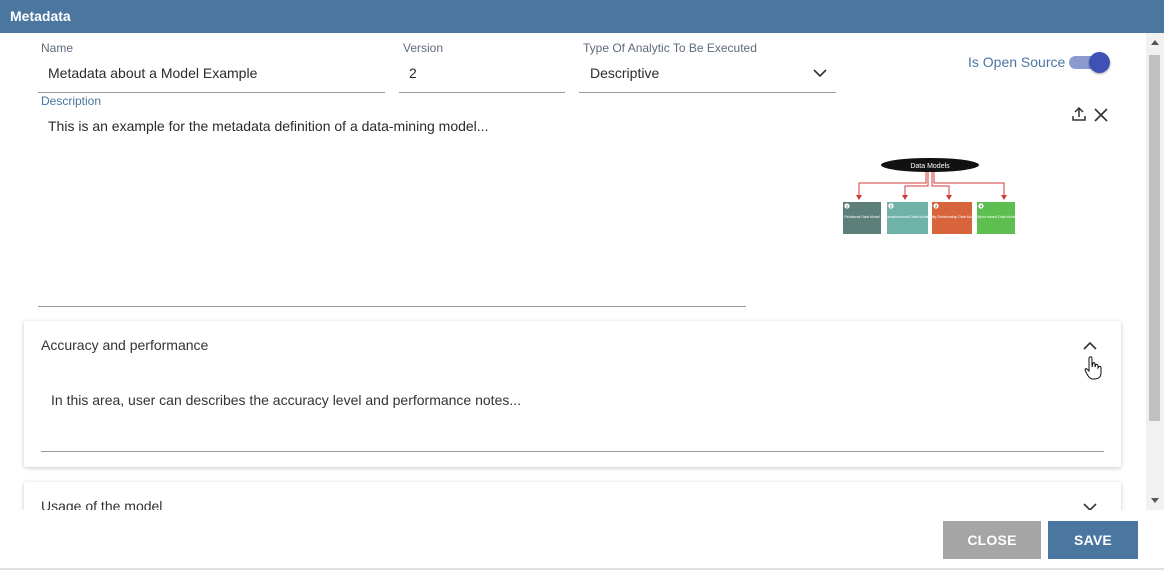  What do you see at coordinates (907, 217) in the screenshot?
I see `diagram-box-2-label: Semistructured Data Model` at bounding box center [907, 217].